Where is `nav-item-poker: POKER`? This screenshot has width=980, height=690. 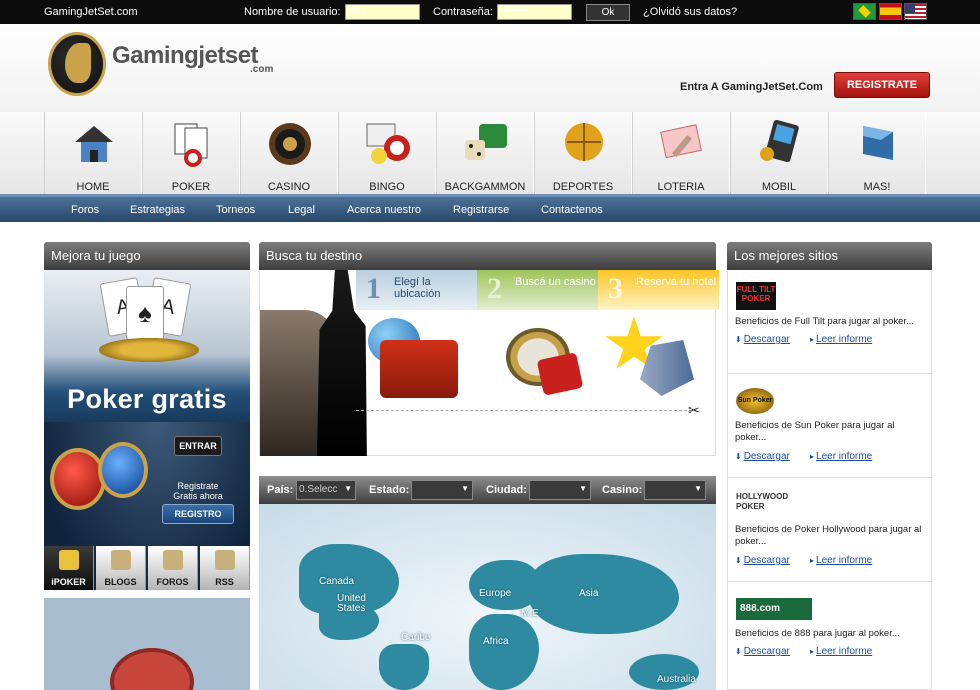
nav-item-poker: POKER is located at coordinates (191, 153).